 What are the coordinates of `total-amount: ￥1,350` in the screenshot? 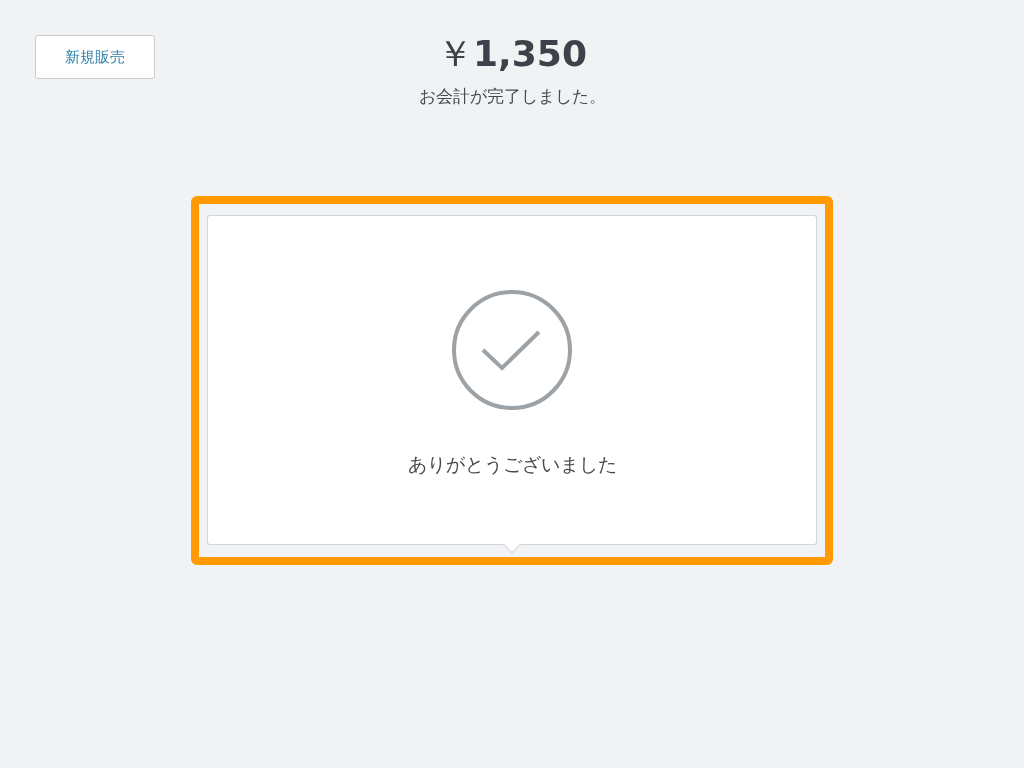 It's located at (512, 54).